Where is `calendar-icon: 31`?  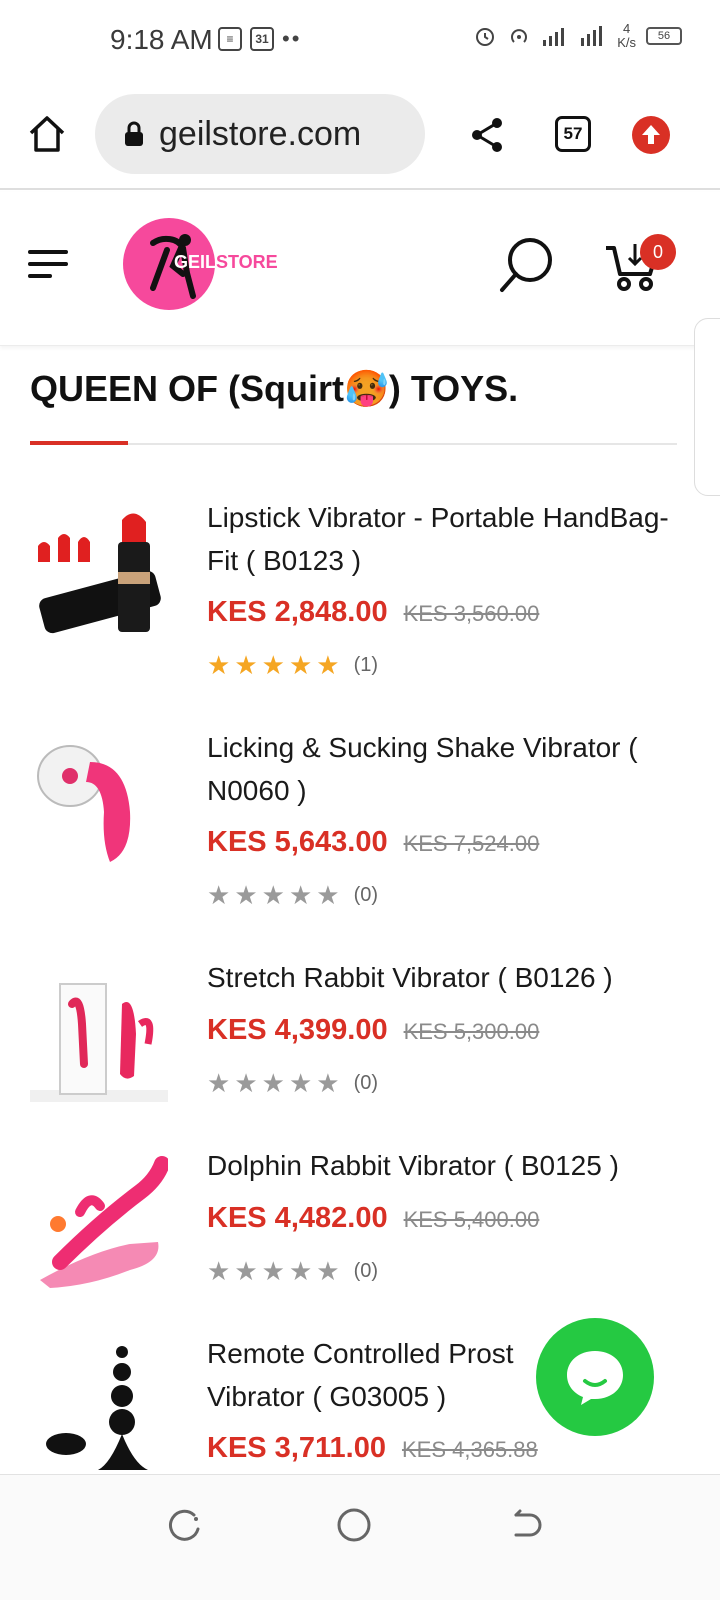
calendar-icon: 31 is located at coordinates (262, 39).